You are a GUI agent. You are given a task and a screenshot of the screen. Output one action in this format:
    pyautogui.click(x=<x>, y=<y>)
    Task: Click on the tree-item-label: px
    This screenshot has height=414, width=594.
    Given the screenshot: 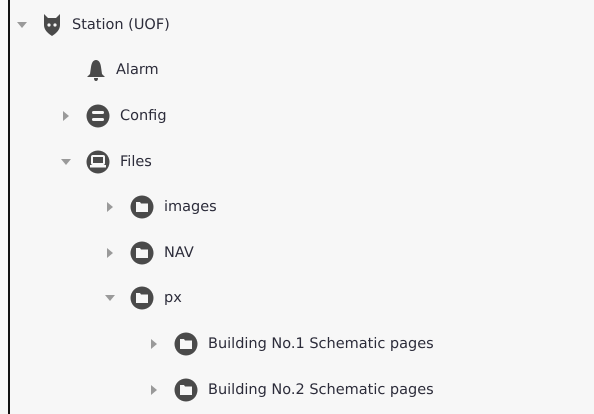 What is the action you would take?
    pyautogui.click(x=173, y=298)
    